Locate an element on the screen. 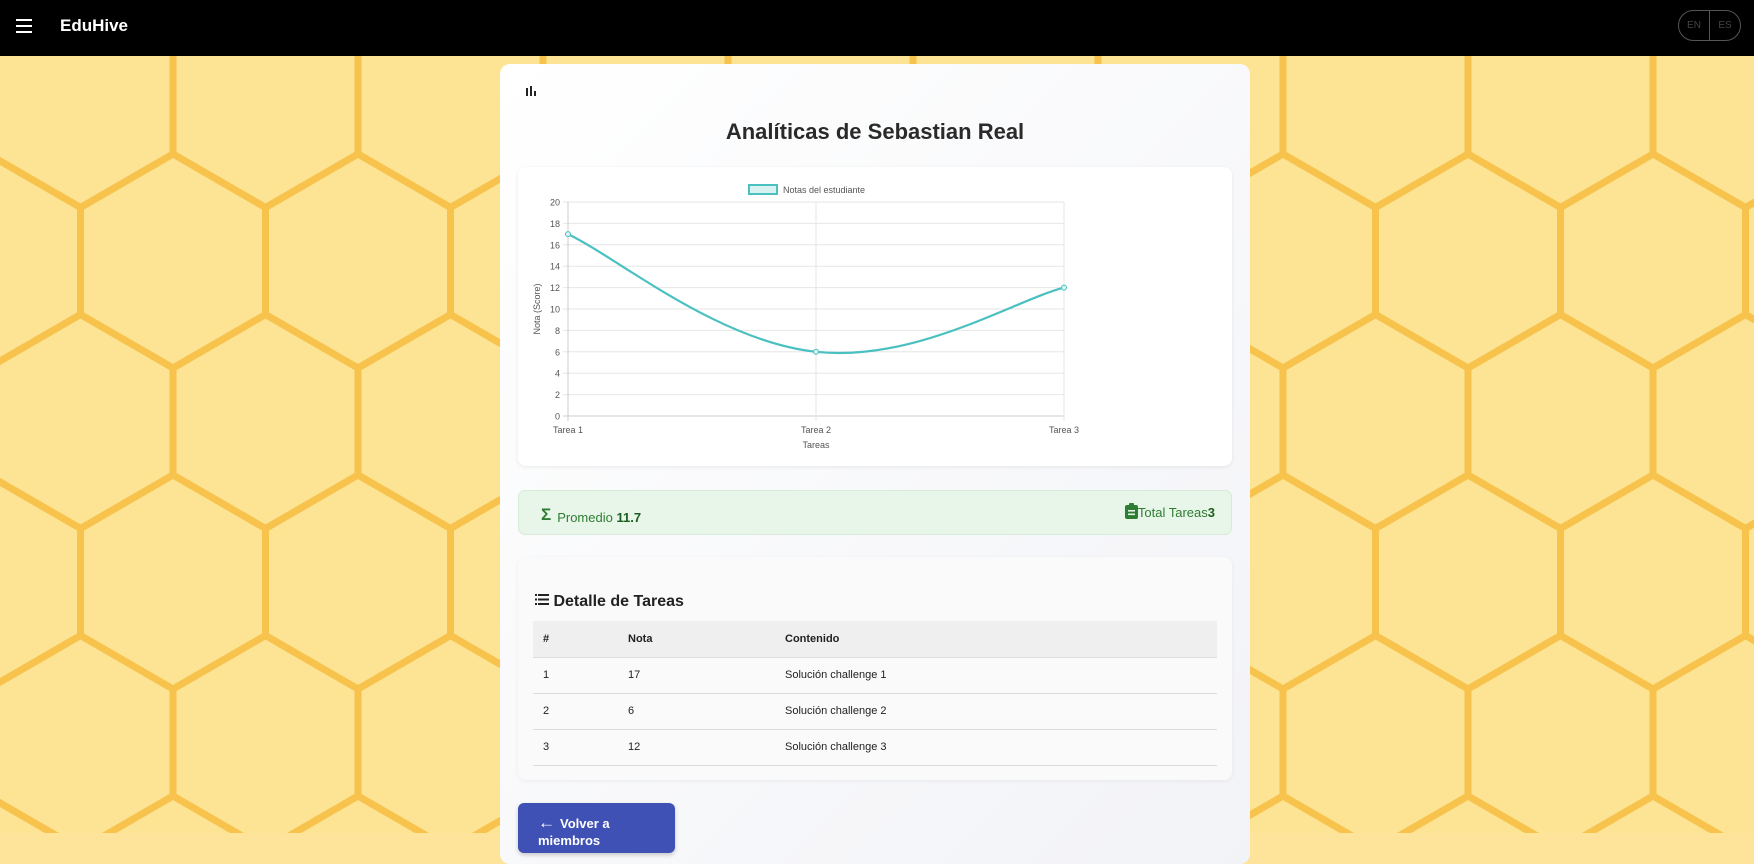 The image size is (1754, 864). y-tick-label: 4 is located at coordinates (557, 374).